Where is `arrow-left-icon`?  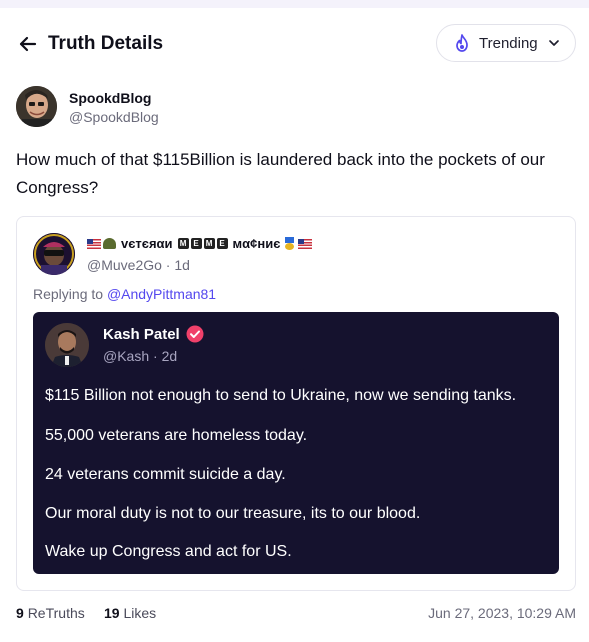 arrow-left-icon is located at coordinates (28, 44).